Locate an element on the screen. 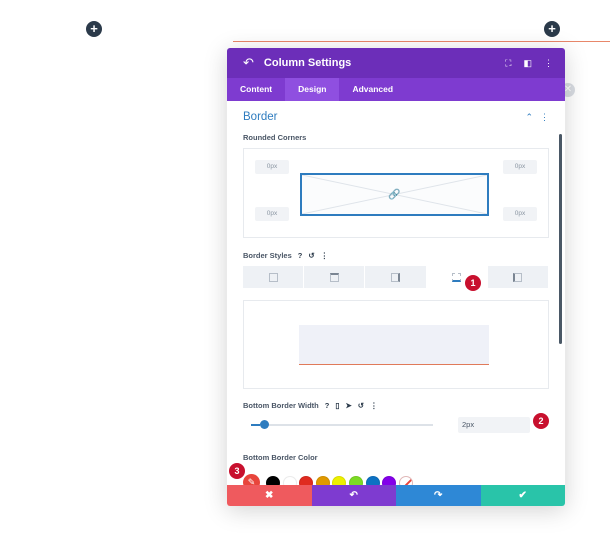 The height and width of the screenshot is (541, 610). bottom-border-width-label: Bottom Border Width ? ▯ ➤ ↺ ⋮ is located at coordinates (396, 405).